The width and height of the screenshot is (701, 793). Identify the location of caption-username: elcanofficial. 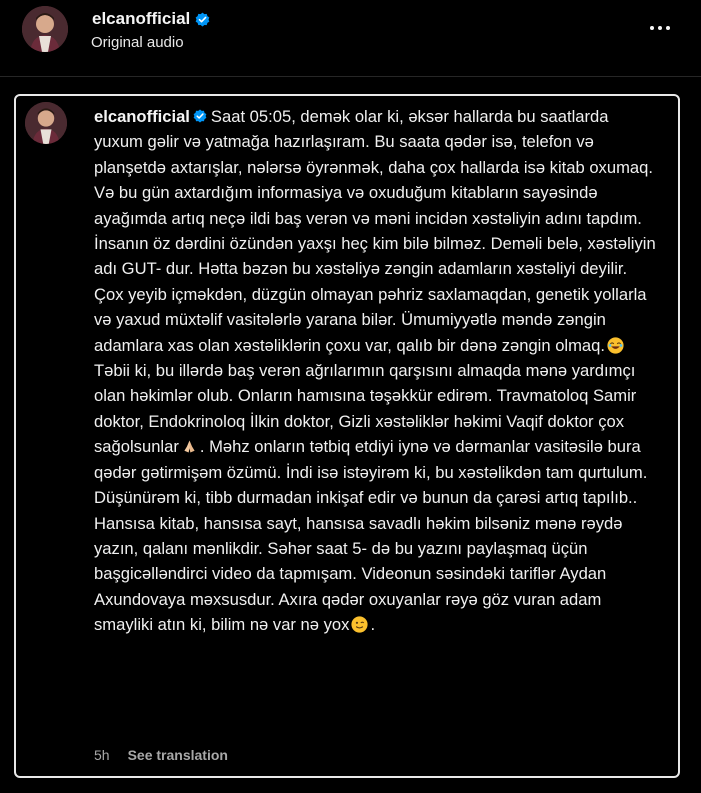
(142, 116).